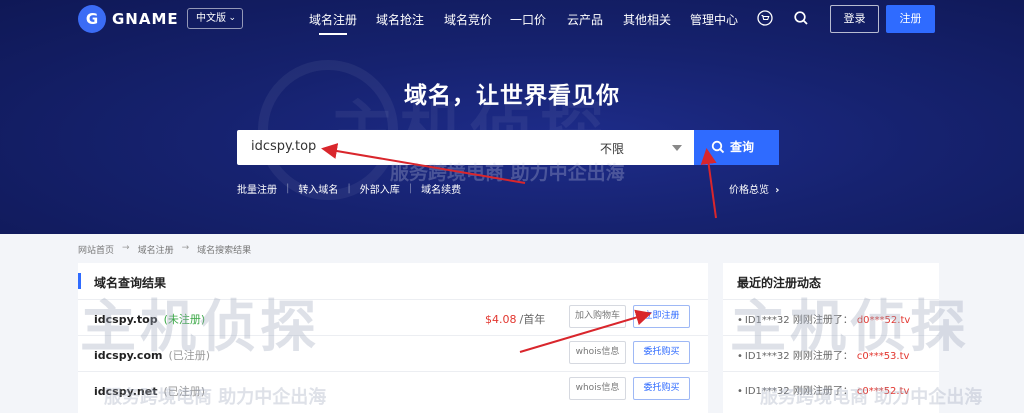 Image resolution: width=1024 pixels, height=413 pixels. Describe the element at coordinates (749, 190) in the screenshot. I see `price-overview-label: 价格总览` at that location.